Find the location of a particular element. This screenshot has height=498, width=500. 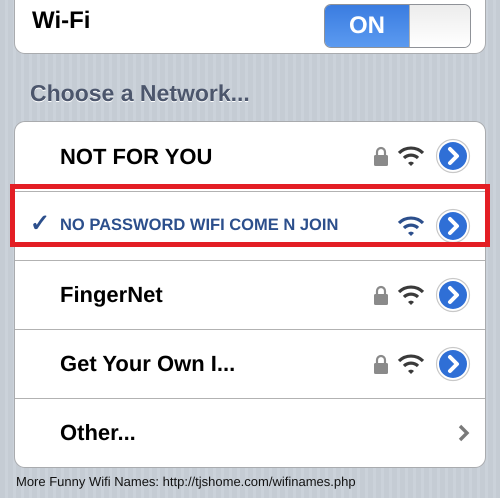

wifi-label: Wi-Fi is located at coordinates (61, 21).